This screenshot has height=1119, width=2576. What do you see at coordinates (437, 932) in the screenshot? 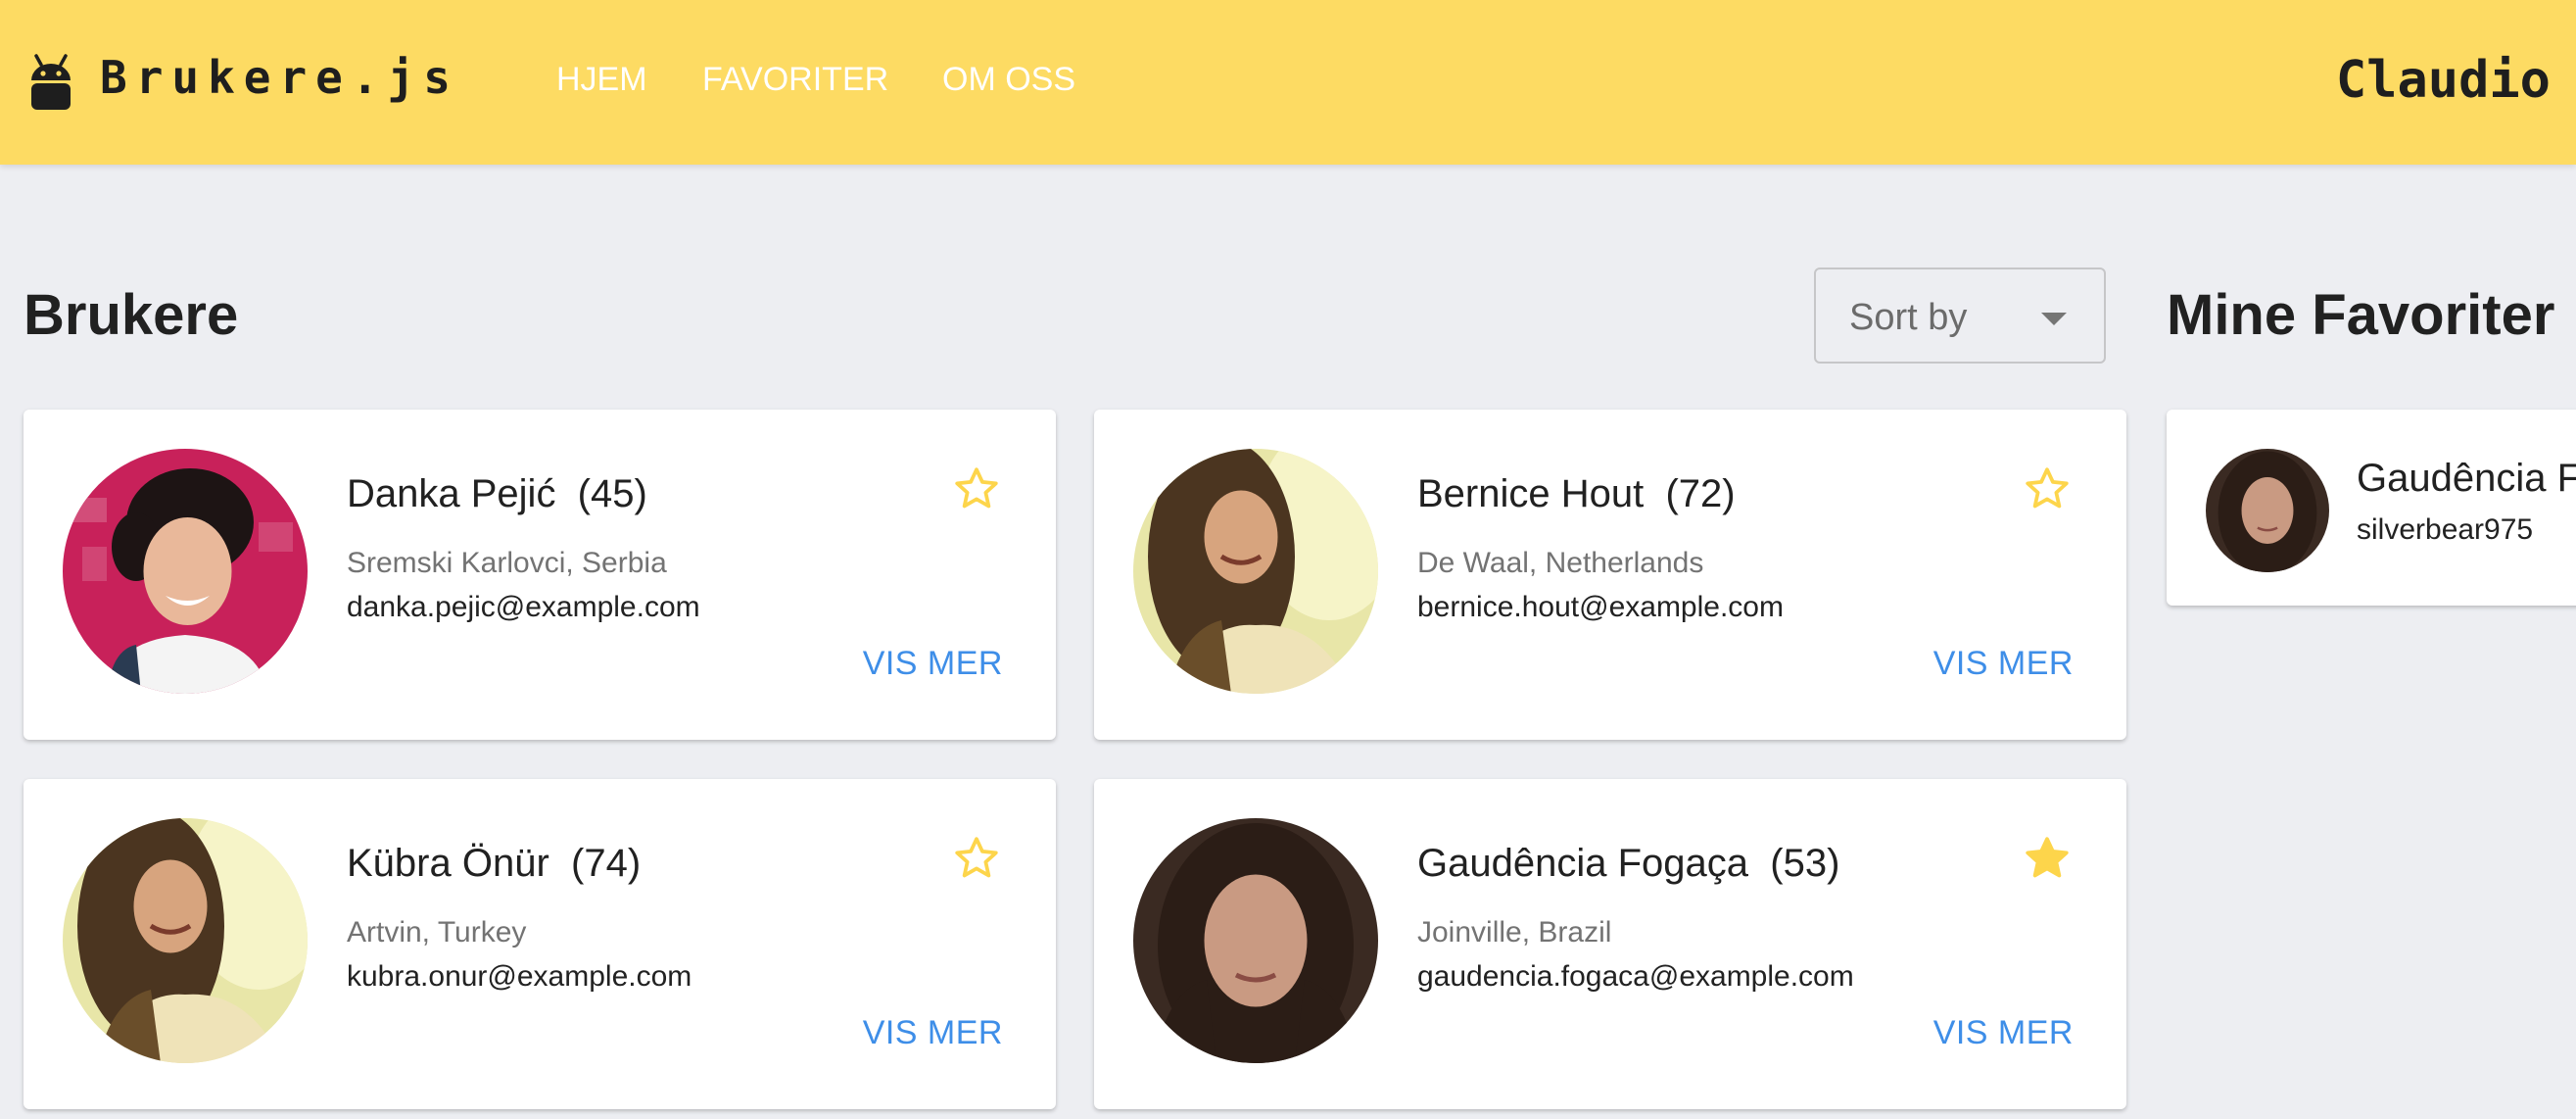
I see `user-location: Artvin, Turkey` at bounding box center [437, 932].